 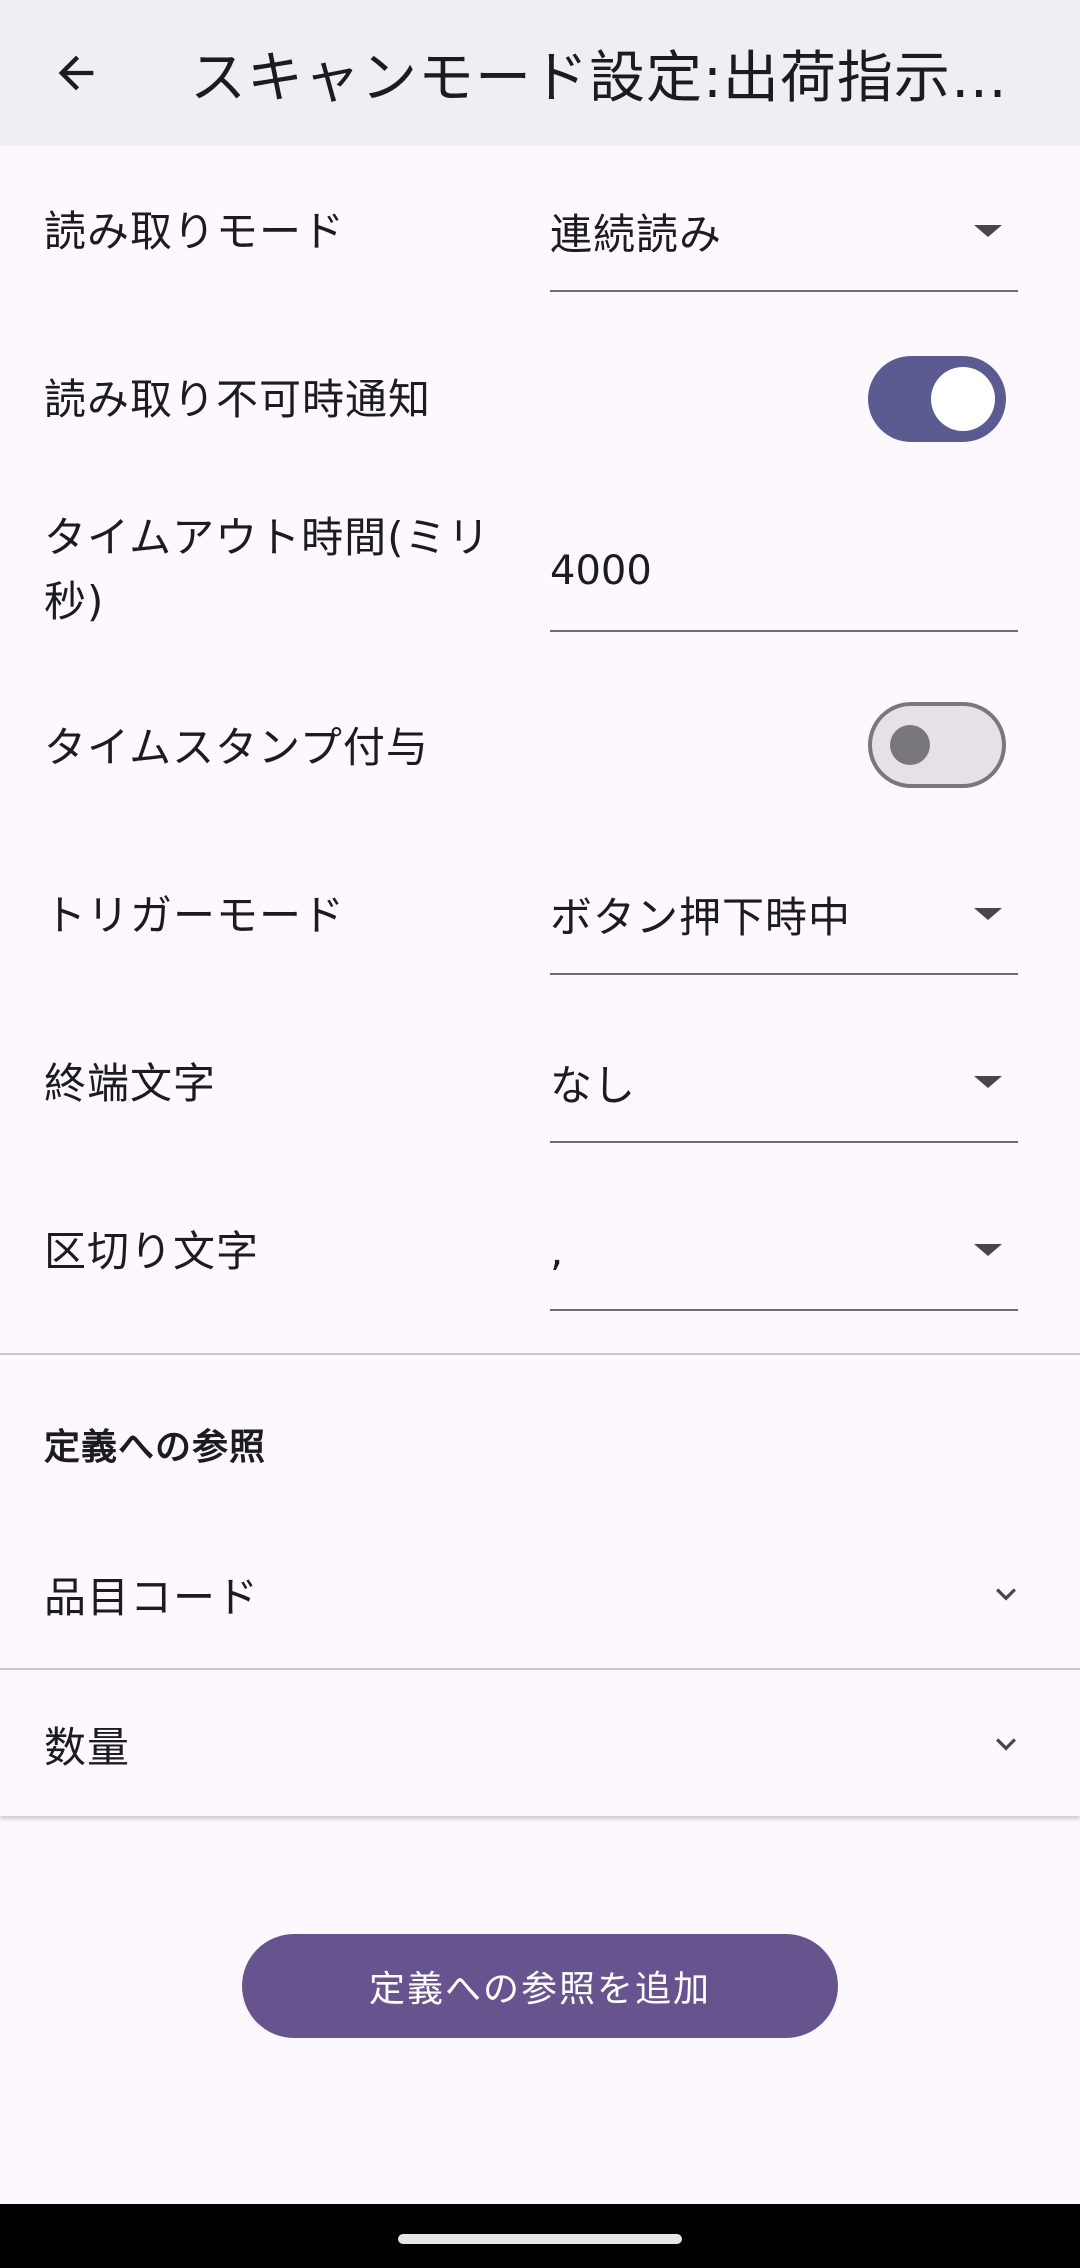 I want to click on arrow-left-icon, so click(x=76, y=73).